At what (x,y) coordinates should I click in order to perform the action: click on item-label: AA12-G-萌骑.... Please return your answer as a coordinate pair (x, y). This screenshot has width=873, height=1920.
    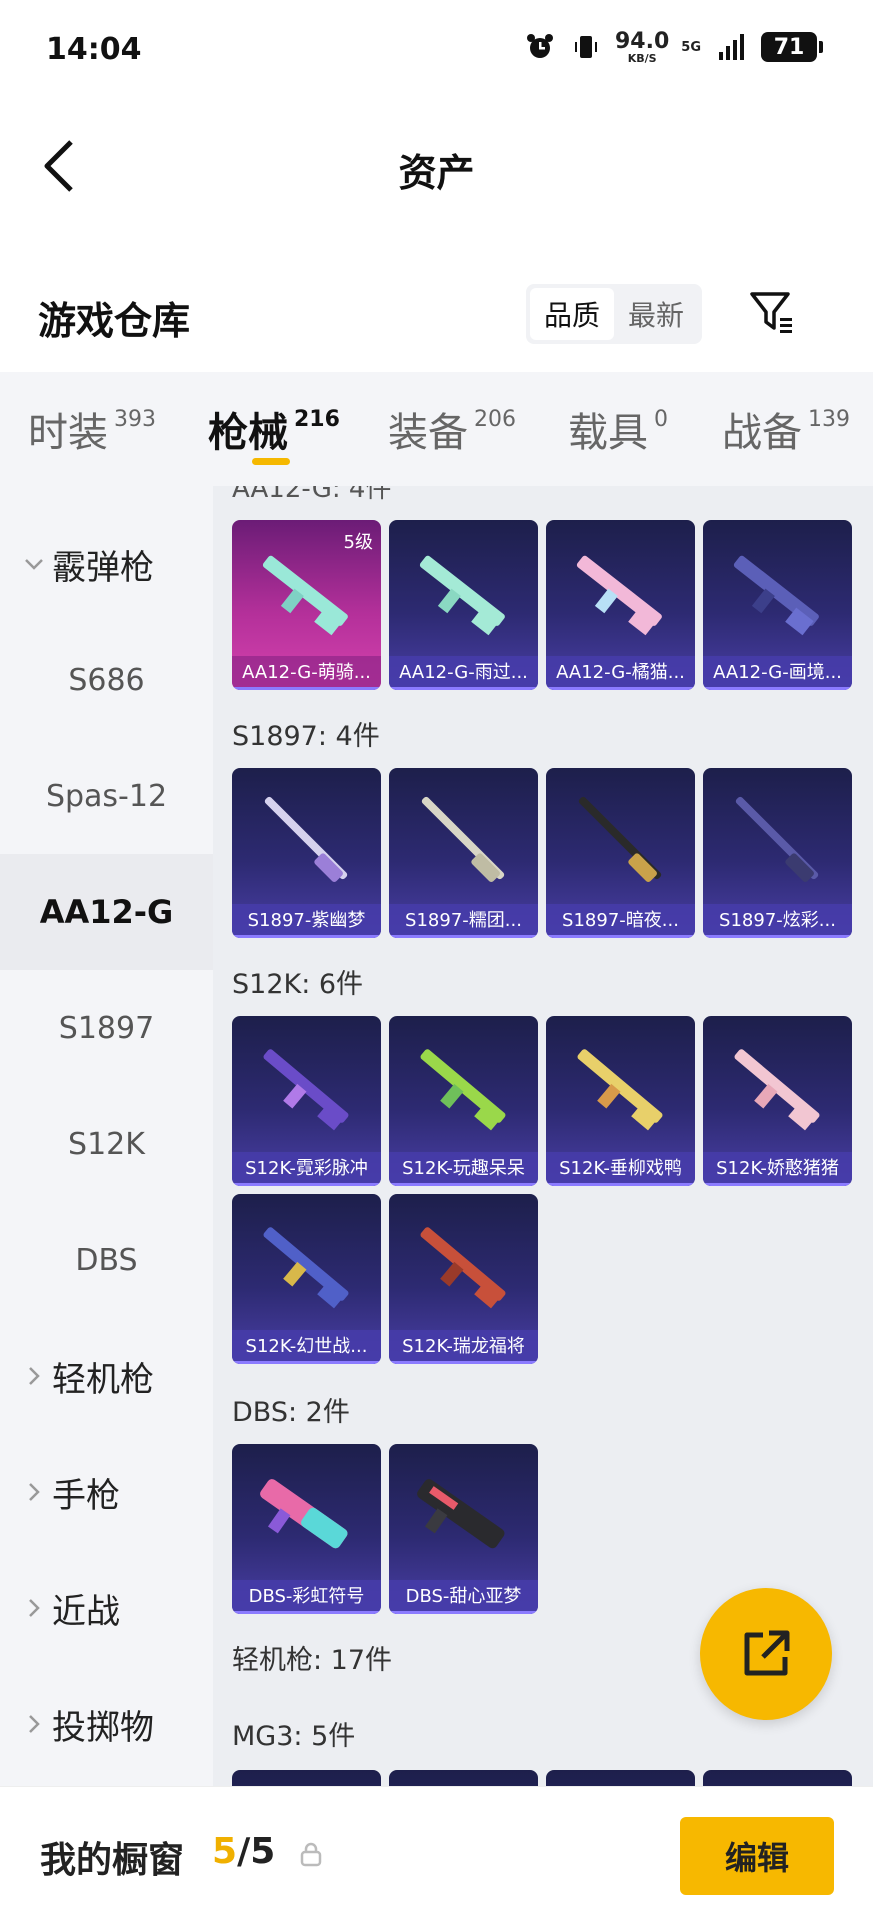
    Looking at the image, I should click on (306, 673).